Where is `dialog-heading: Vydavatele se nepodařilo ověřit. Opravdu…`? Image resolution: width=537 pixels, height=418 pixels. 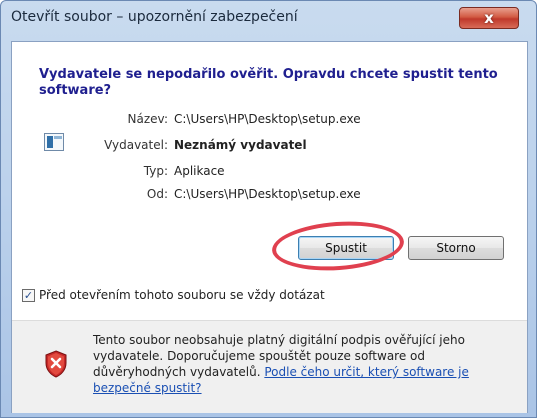 dialog-heading: Vydavatele se nepodařilo ověřit. Opravdu… is located at coordinates (268, 82).